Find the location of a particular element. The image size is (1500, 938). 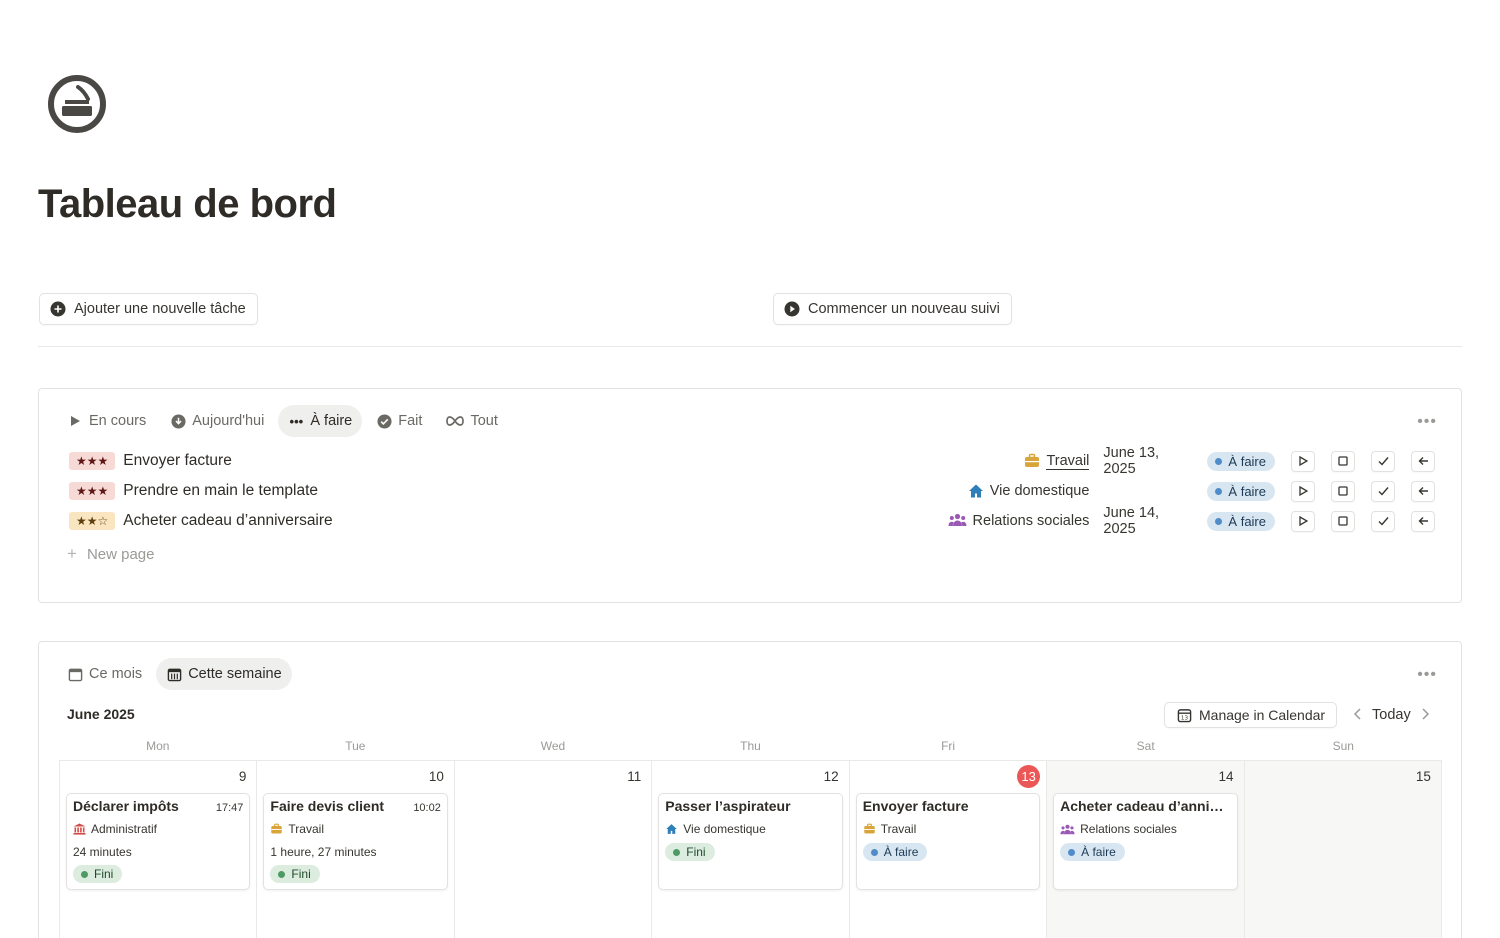

add-task-button: Ajouter une nouvelle tâche is located at coordinates (148, 309).